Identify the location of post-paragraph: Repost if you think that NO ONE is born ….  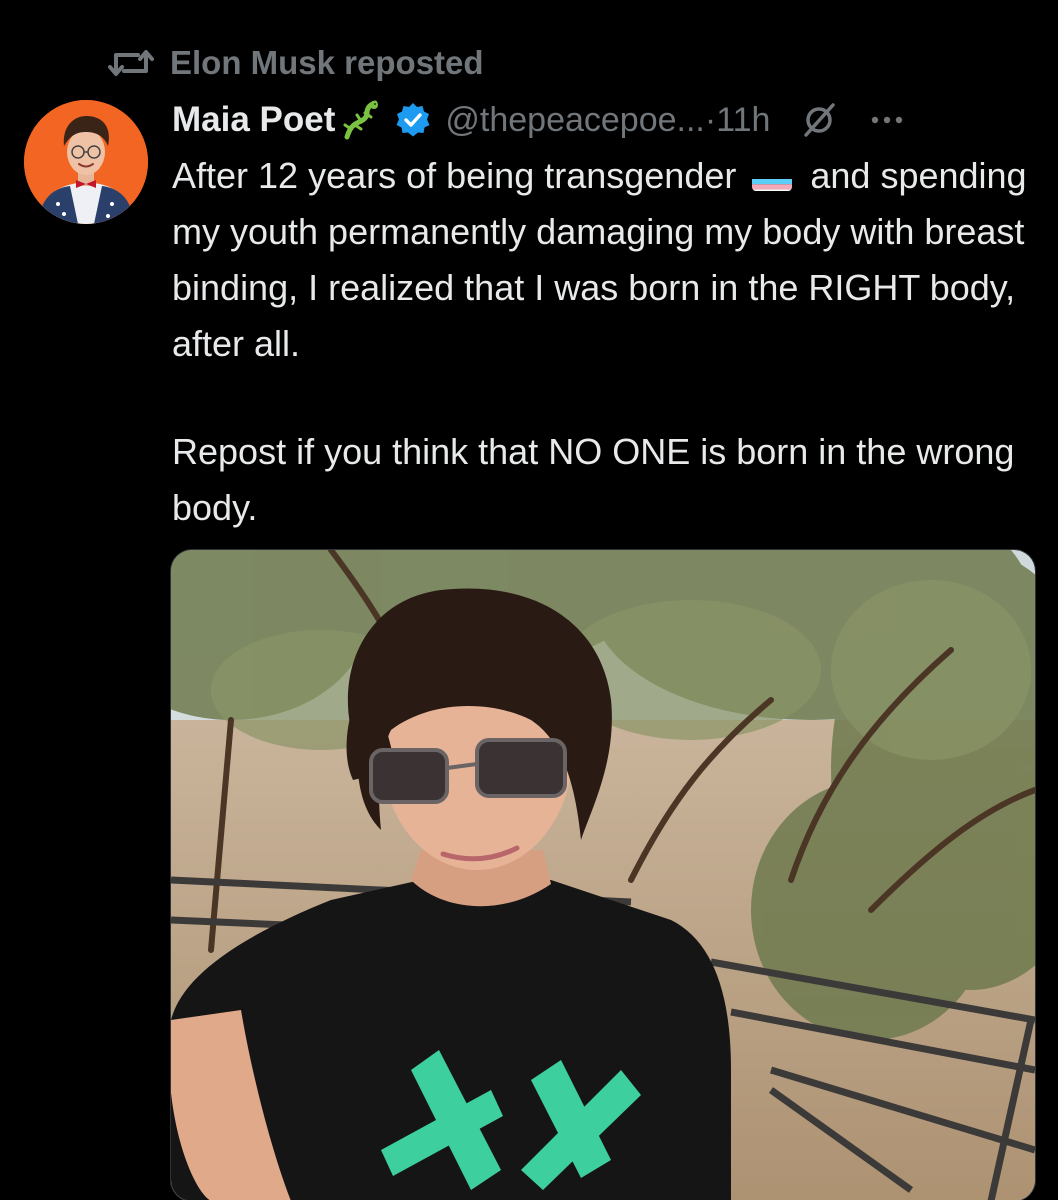
(593, 479).